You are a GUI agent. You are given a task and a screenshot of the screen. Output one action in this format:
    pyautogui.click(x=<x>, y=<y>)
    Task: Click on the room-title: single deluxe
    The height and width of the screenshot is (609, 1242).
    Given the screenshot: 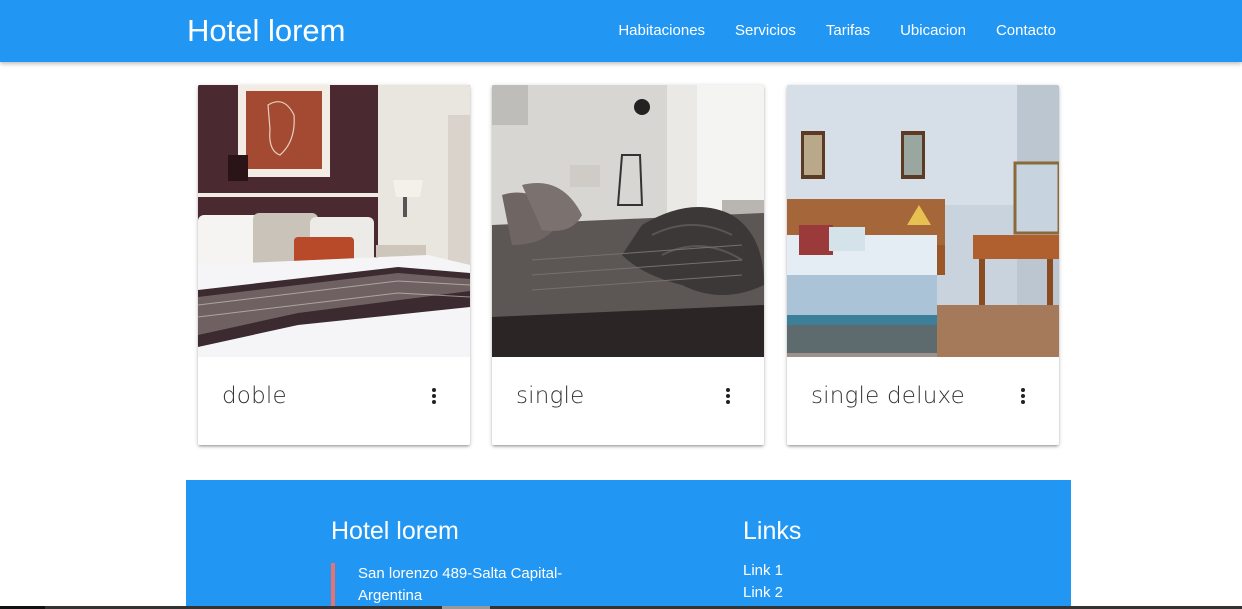 What is the action you would take?
    pyautogui.click(x=888, y=396)
    